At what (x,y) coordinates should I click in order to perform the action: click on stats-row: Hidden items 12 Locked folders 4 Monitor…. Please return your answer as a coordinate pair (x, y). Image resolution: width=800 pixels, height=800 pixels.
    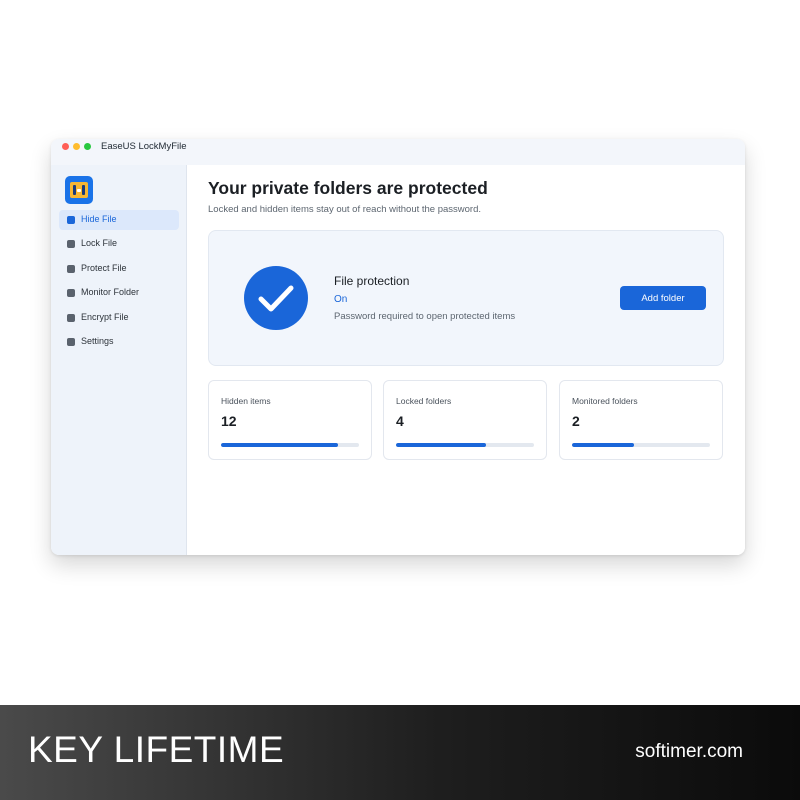
    Looking at the image, I should click on (466, 420).